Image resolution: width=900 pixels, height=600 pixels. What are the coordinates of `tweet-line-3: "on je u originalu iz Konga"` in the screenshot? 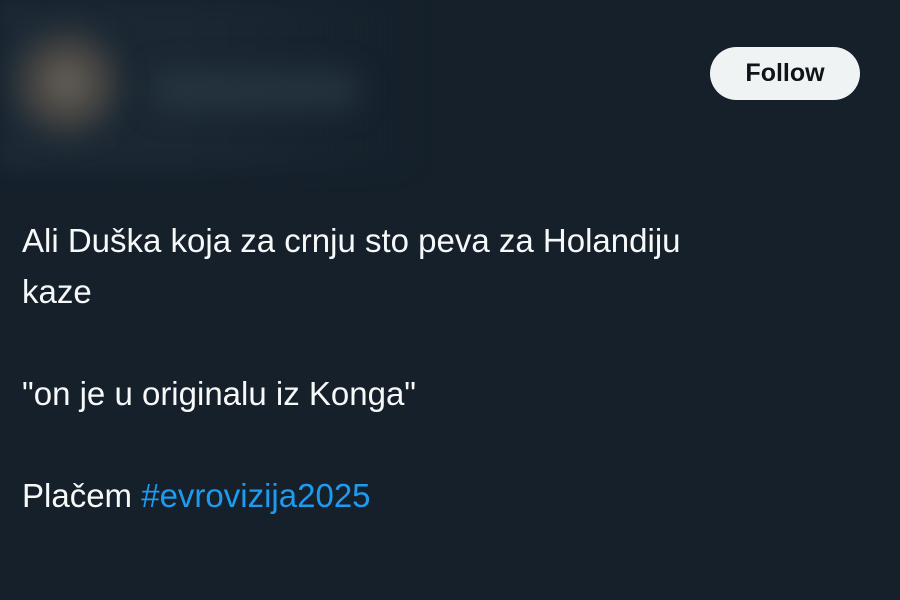 It's located at (219, 393).